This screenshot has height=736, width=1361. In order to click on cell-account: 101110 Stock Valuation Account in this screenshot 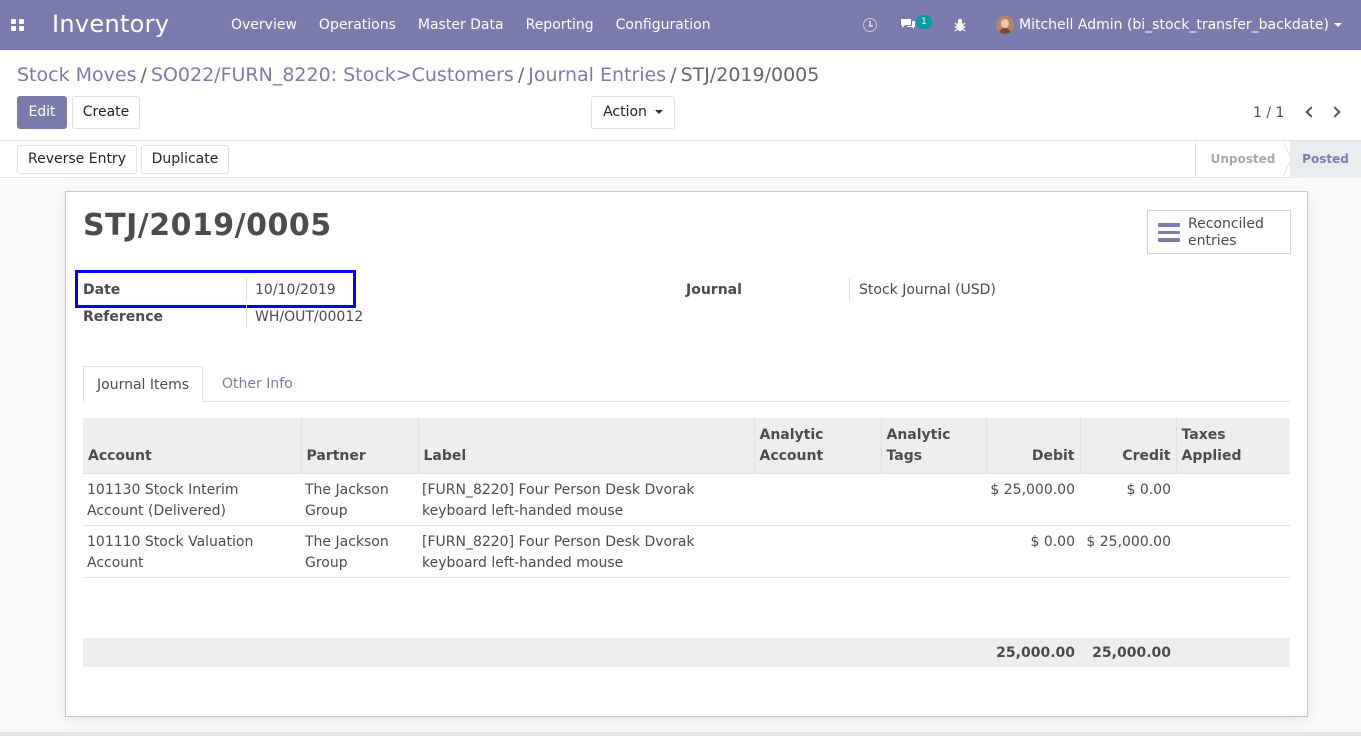, I will do `click(192, 550)`.